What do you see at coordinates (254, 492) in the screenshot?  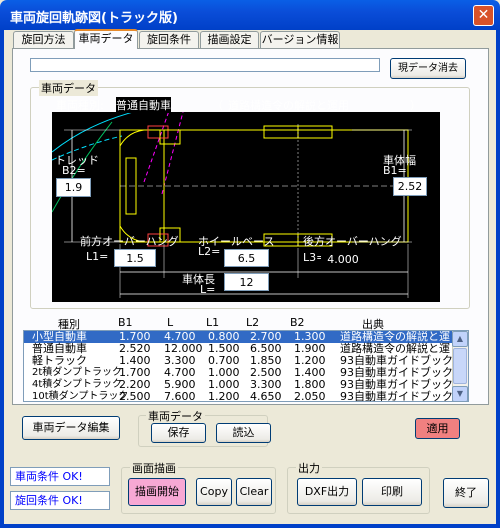 I see `clear-button: Clear` at bounding box center [254, 492].